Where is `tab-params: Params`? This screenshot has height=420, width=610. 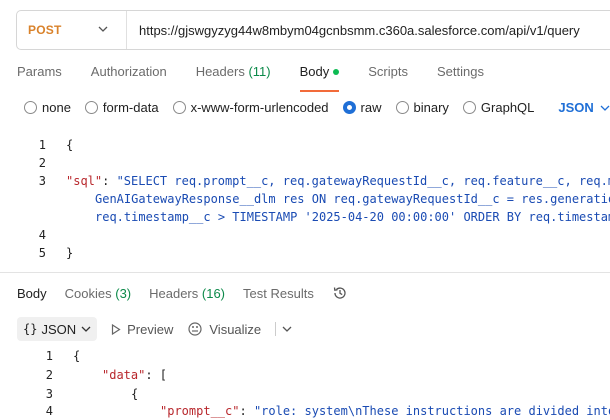
tab-params: Params is located at coordinates (39, 74).